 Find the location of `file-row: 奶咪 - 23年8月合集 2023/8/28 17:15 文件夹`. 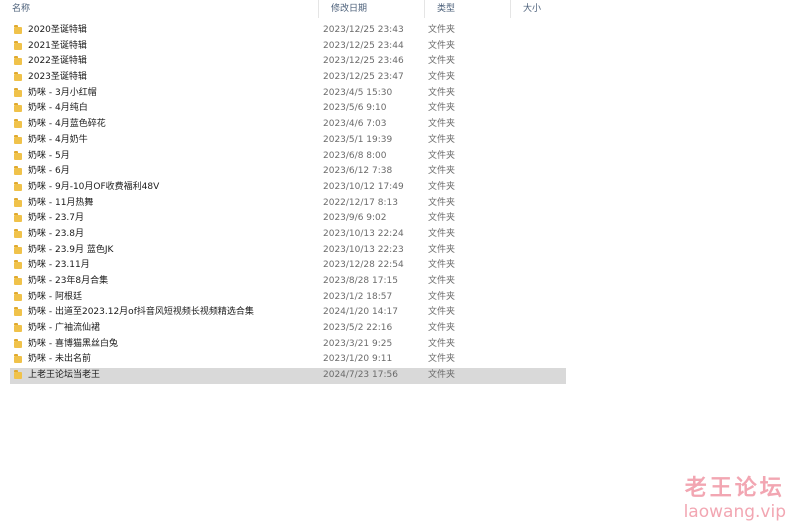

file-row: 奶咪 - 23年8月合集 2023/8/28 17:15 文件夹 is located at coordinates (288, 282).